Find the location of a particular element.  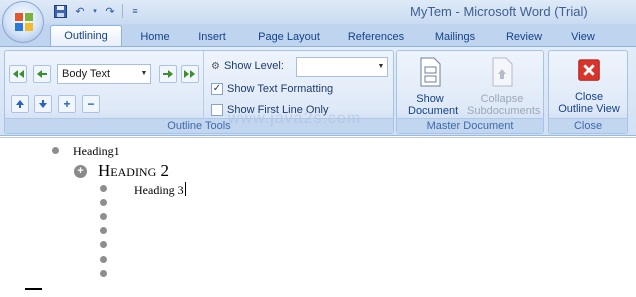

close-group-label: Close is located at coordinates (588, 125).